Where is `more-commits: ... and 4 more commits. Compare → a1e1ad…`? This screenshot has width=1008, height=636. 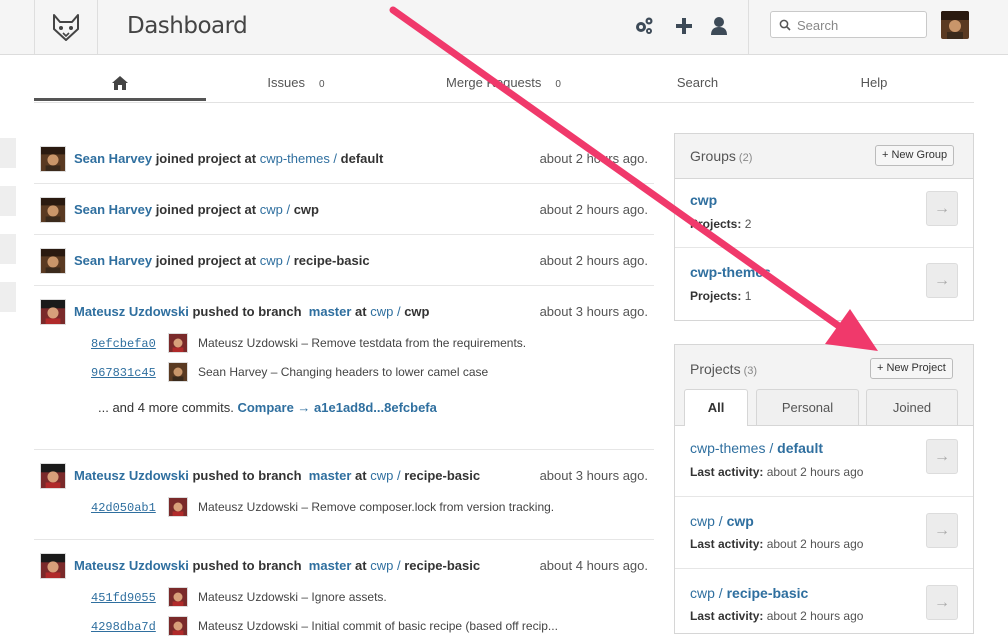
more-commits: ... and 4 more commits. Compare → a1e1ad… is located at coordinates (267, 407).